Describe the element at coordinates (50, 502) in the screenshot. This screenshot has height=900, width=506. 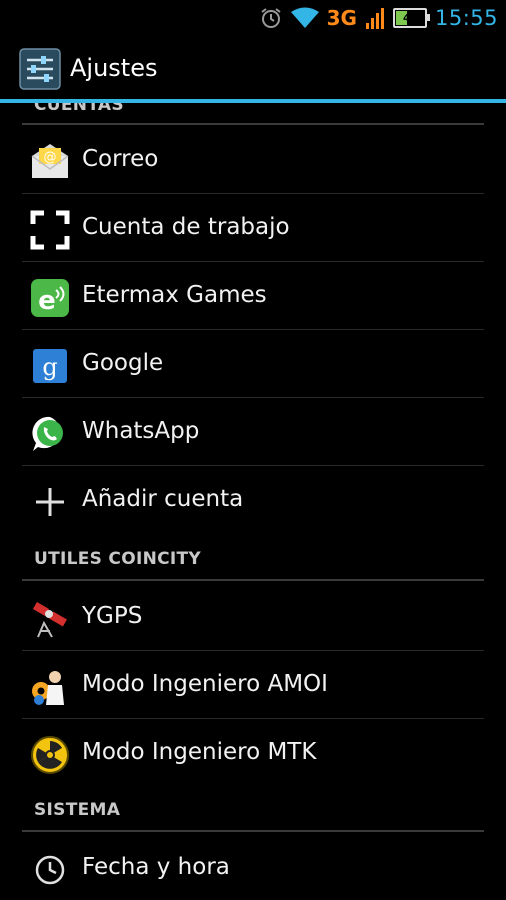
I see `plus-icon` at that location.